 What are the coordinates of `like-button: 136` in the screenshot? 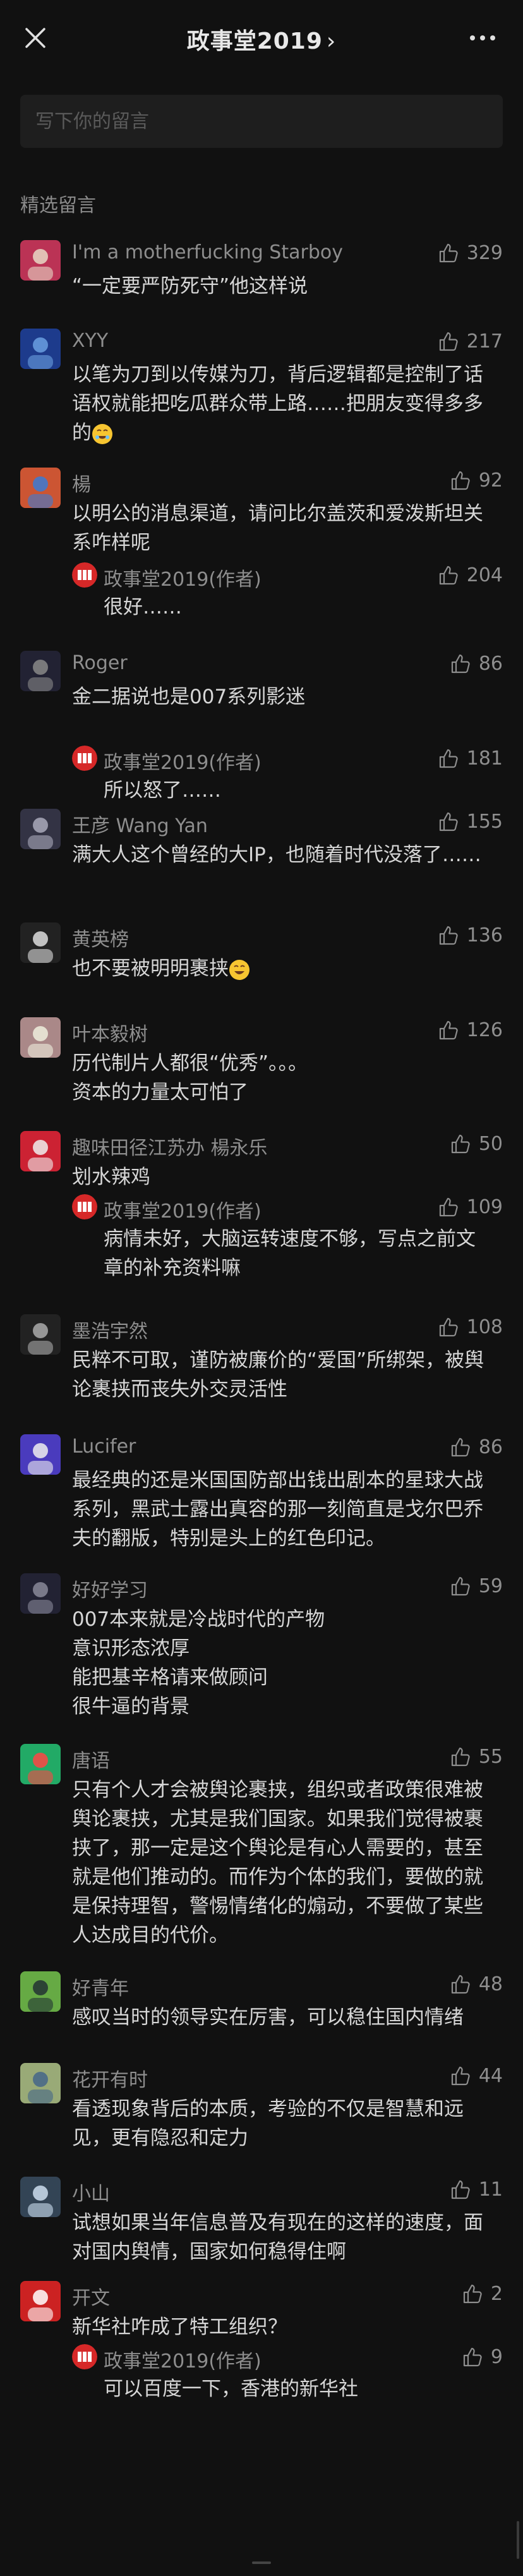 It's located at (470, 935).